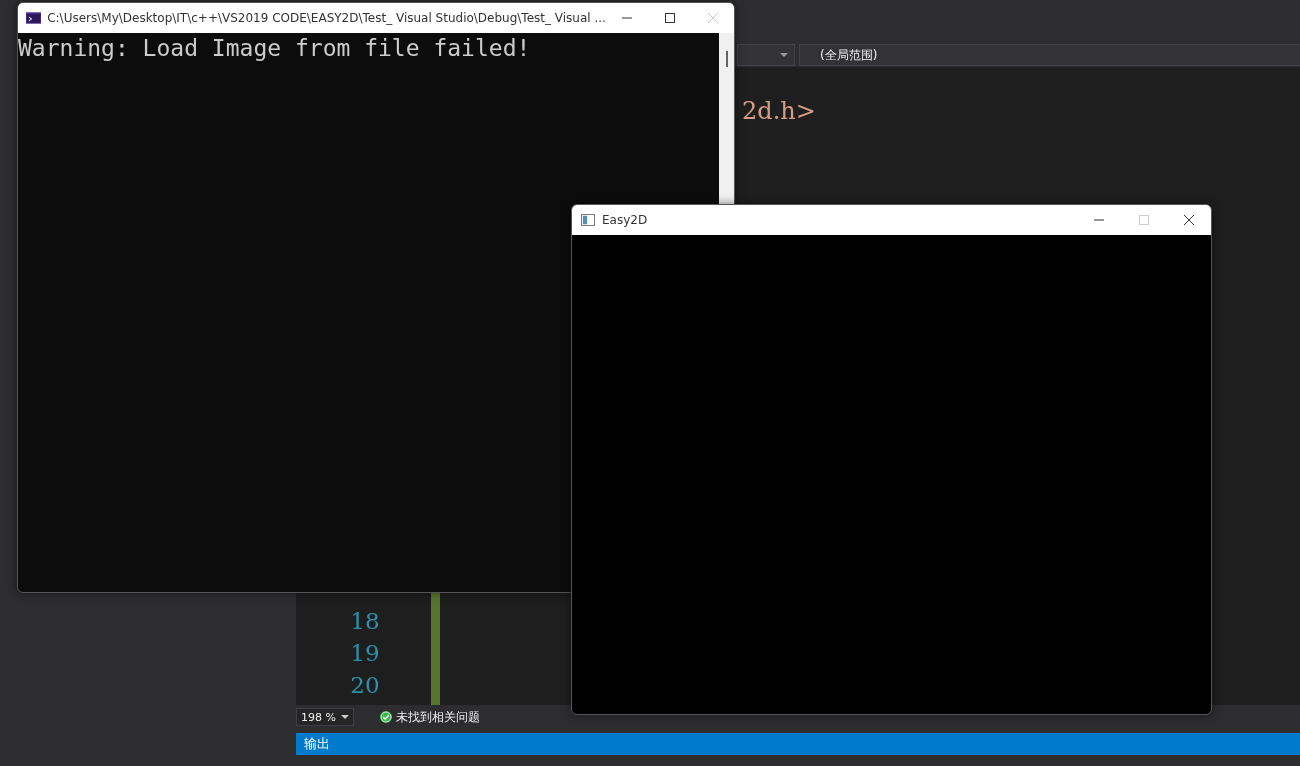  I want to click on scope-dropdown: (全局范围), so click(1049, 55).